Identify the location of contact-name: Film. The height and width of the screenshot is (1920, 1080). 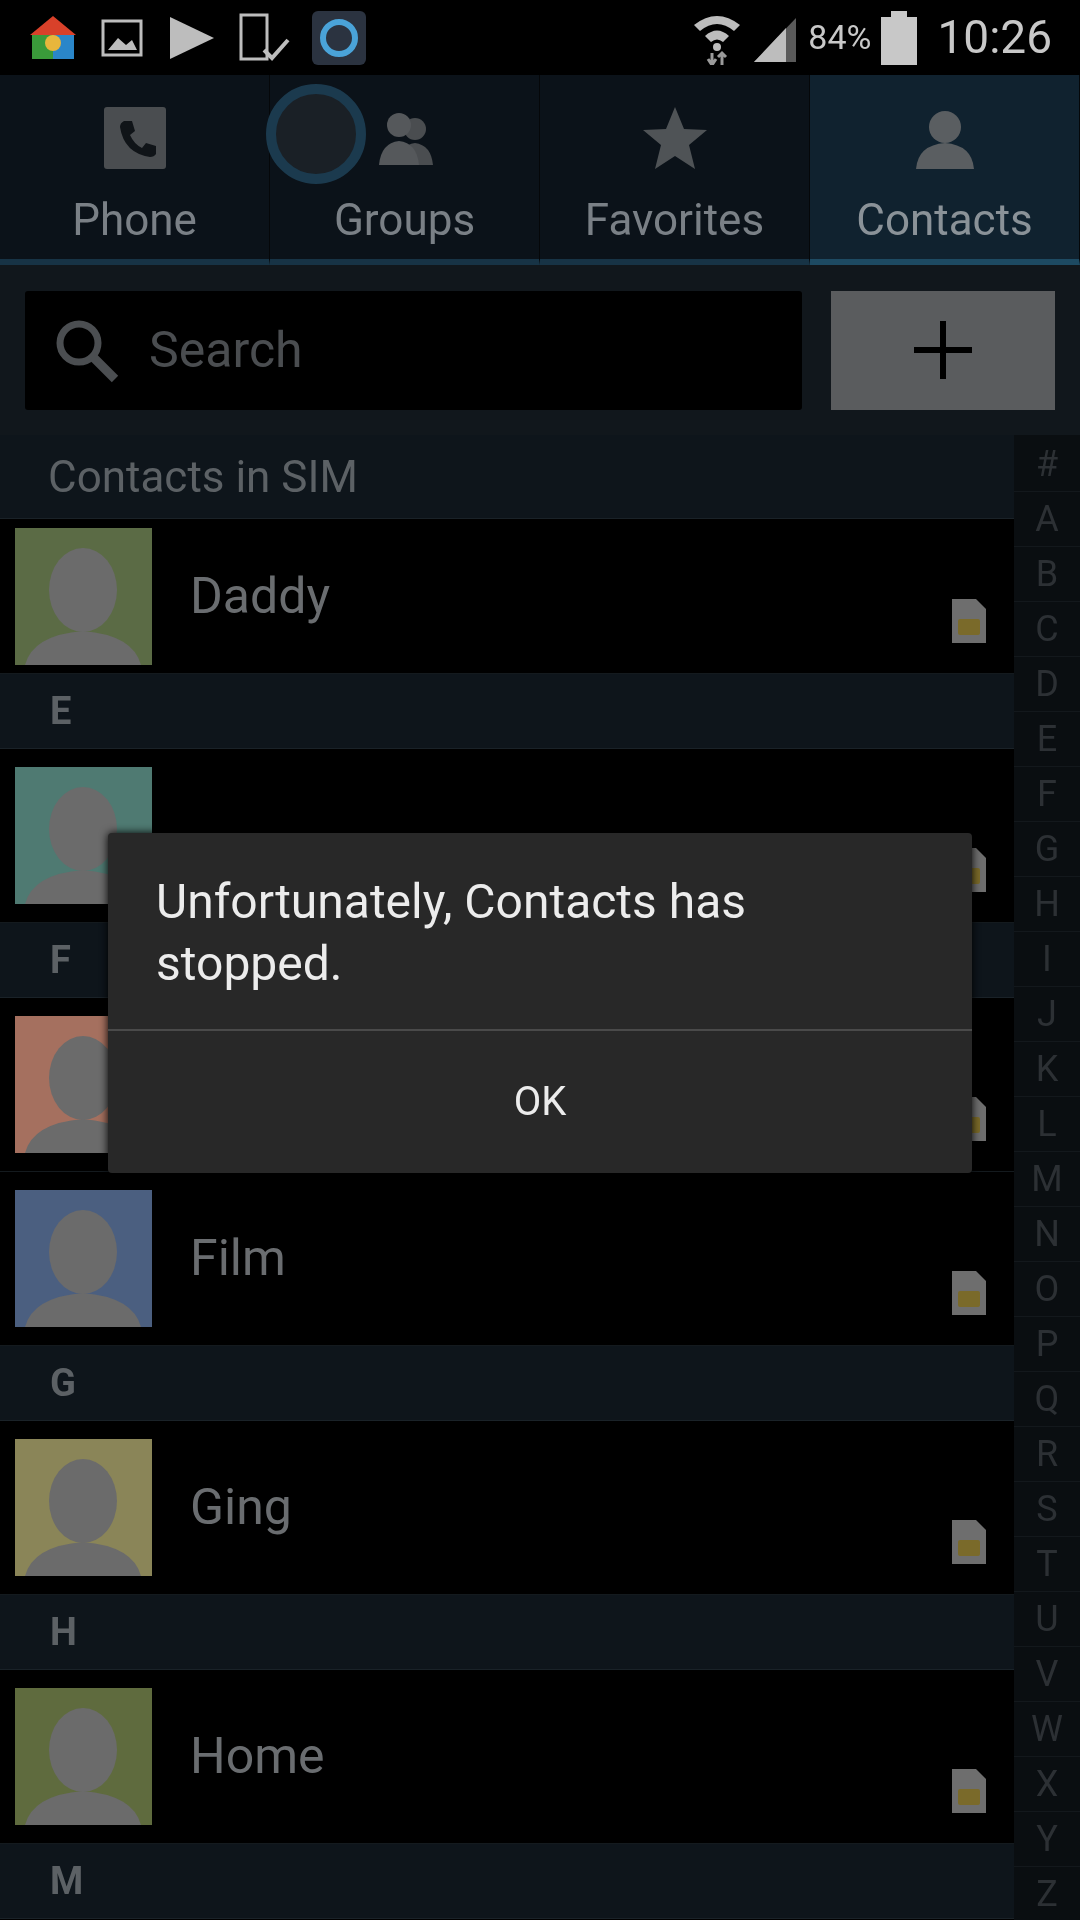
(238, 1258).